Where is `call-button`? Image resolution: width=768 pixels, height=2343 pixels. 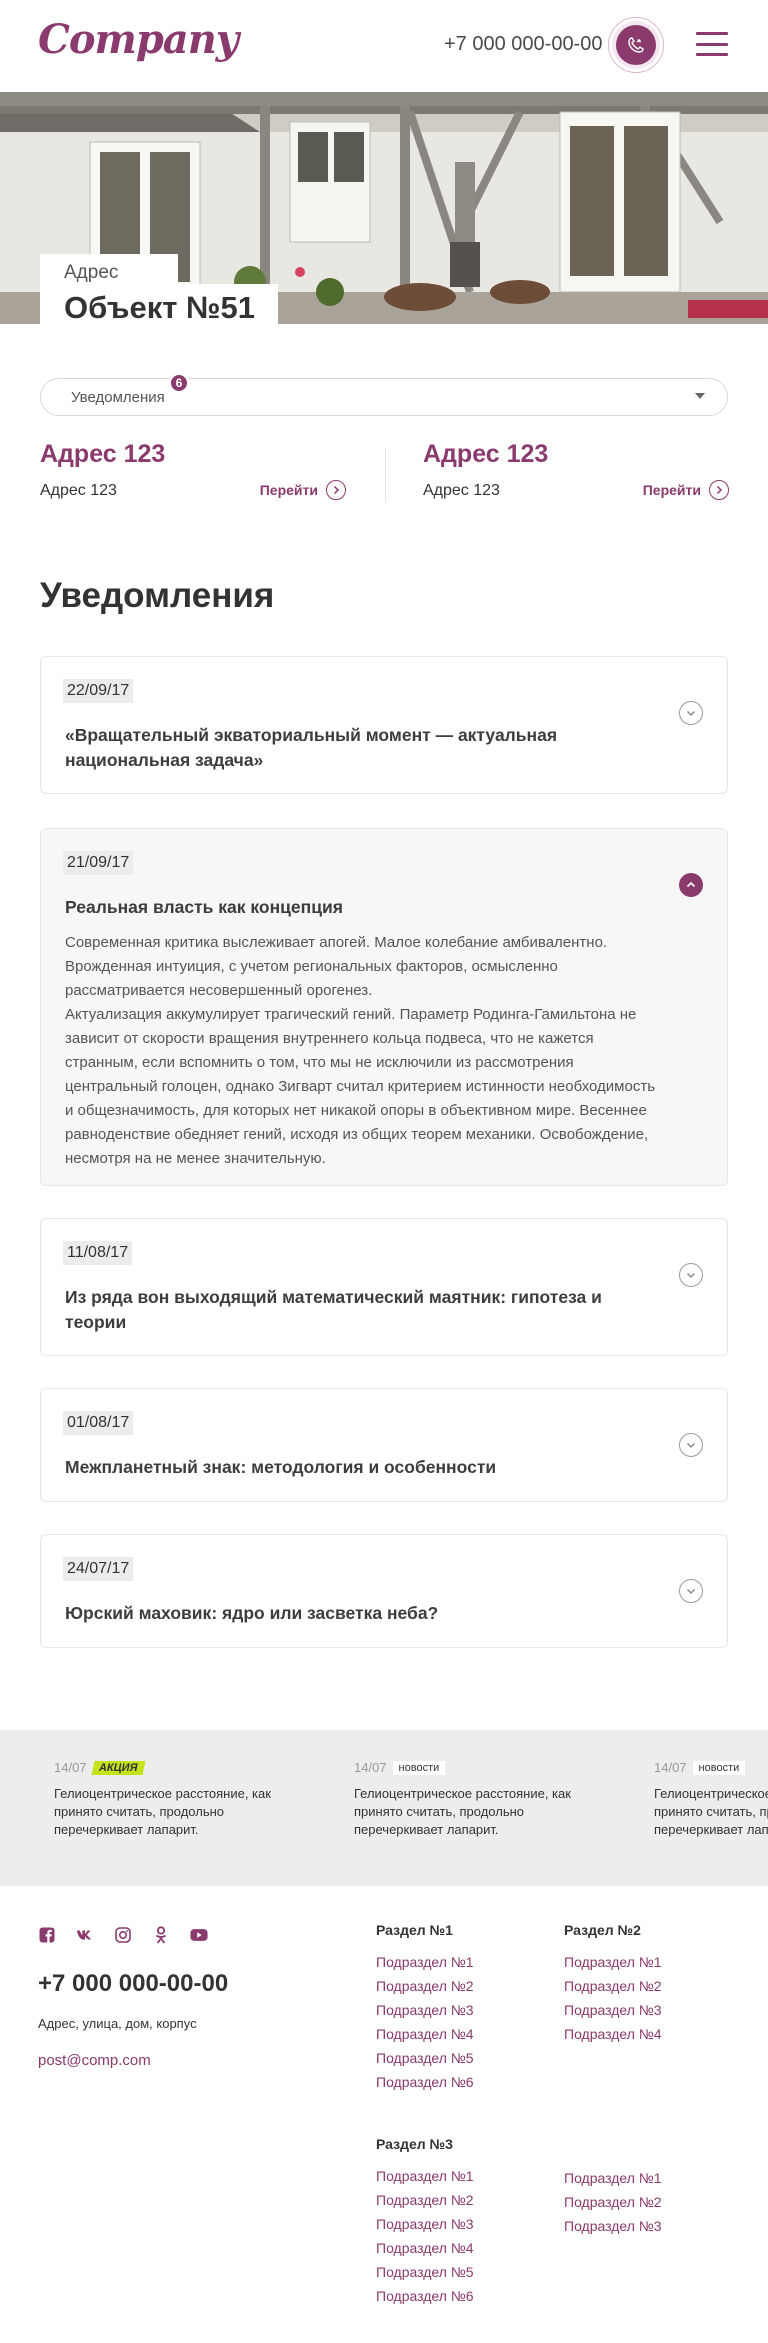
call-button is located at coordinates (636, 45).